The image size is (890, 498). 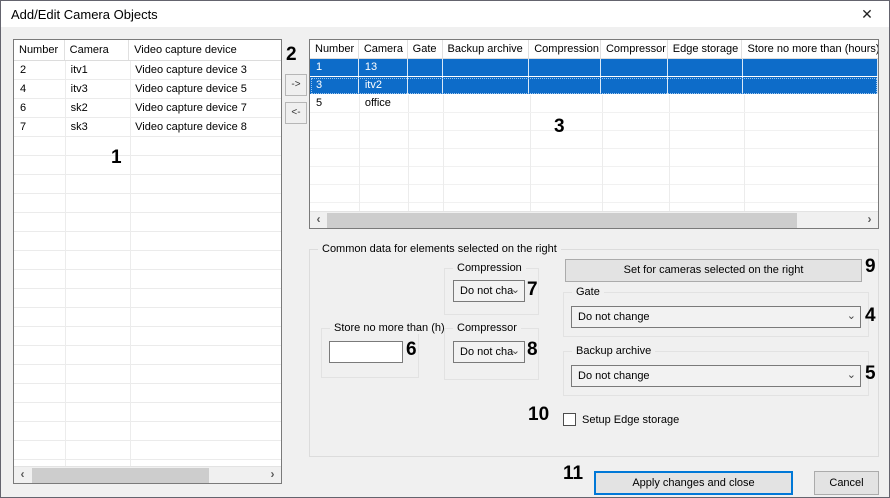 What do you see at coordinates (191, 89) in the screenshot?
I see `cell-device: Video capture device 5` at bounding box center [191, 89].